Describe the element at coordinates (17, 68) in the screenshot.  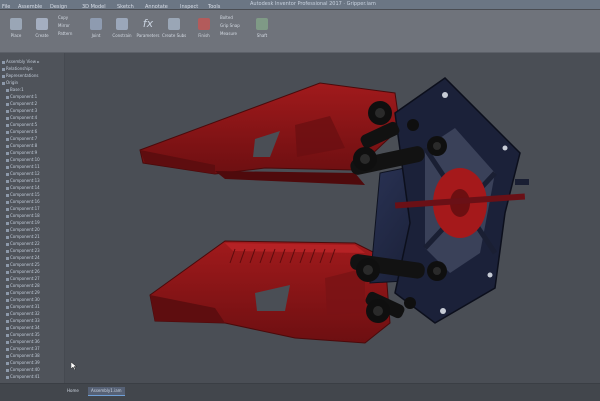
I see `browser-node: Relationships` at that location.